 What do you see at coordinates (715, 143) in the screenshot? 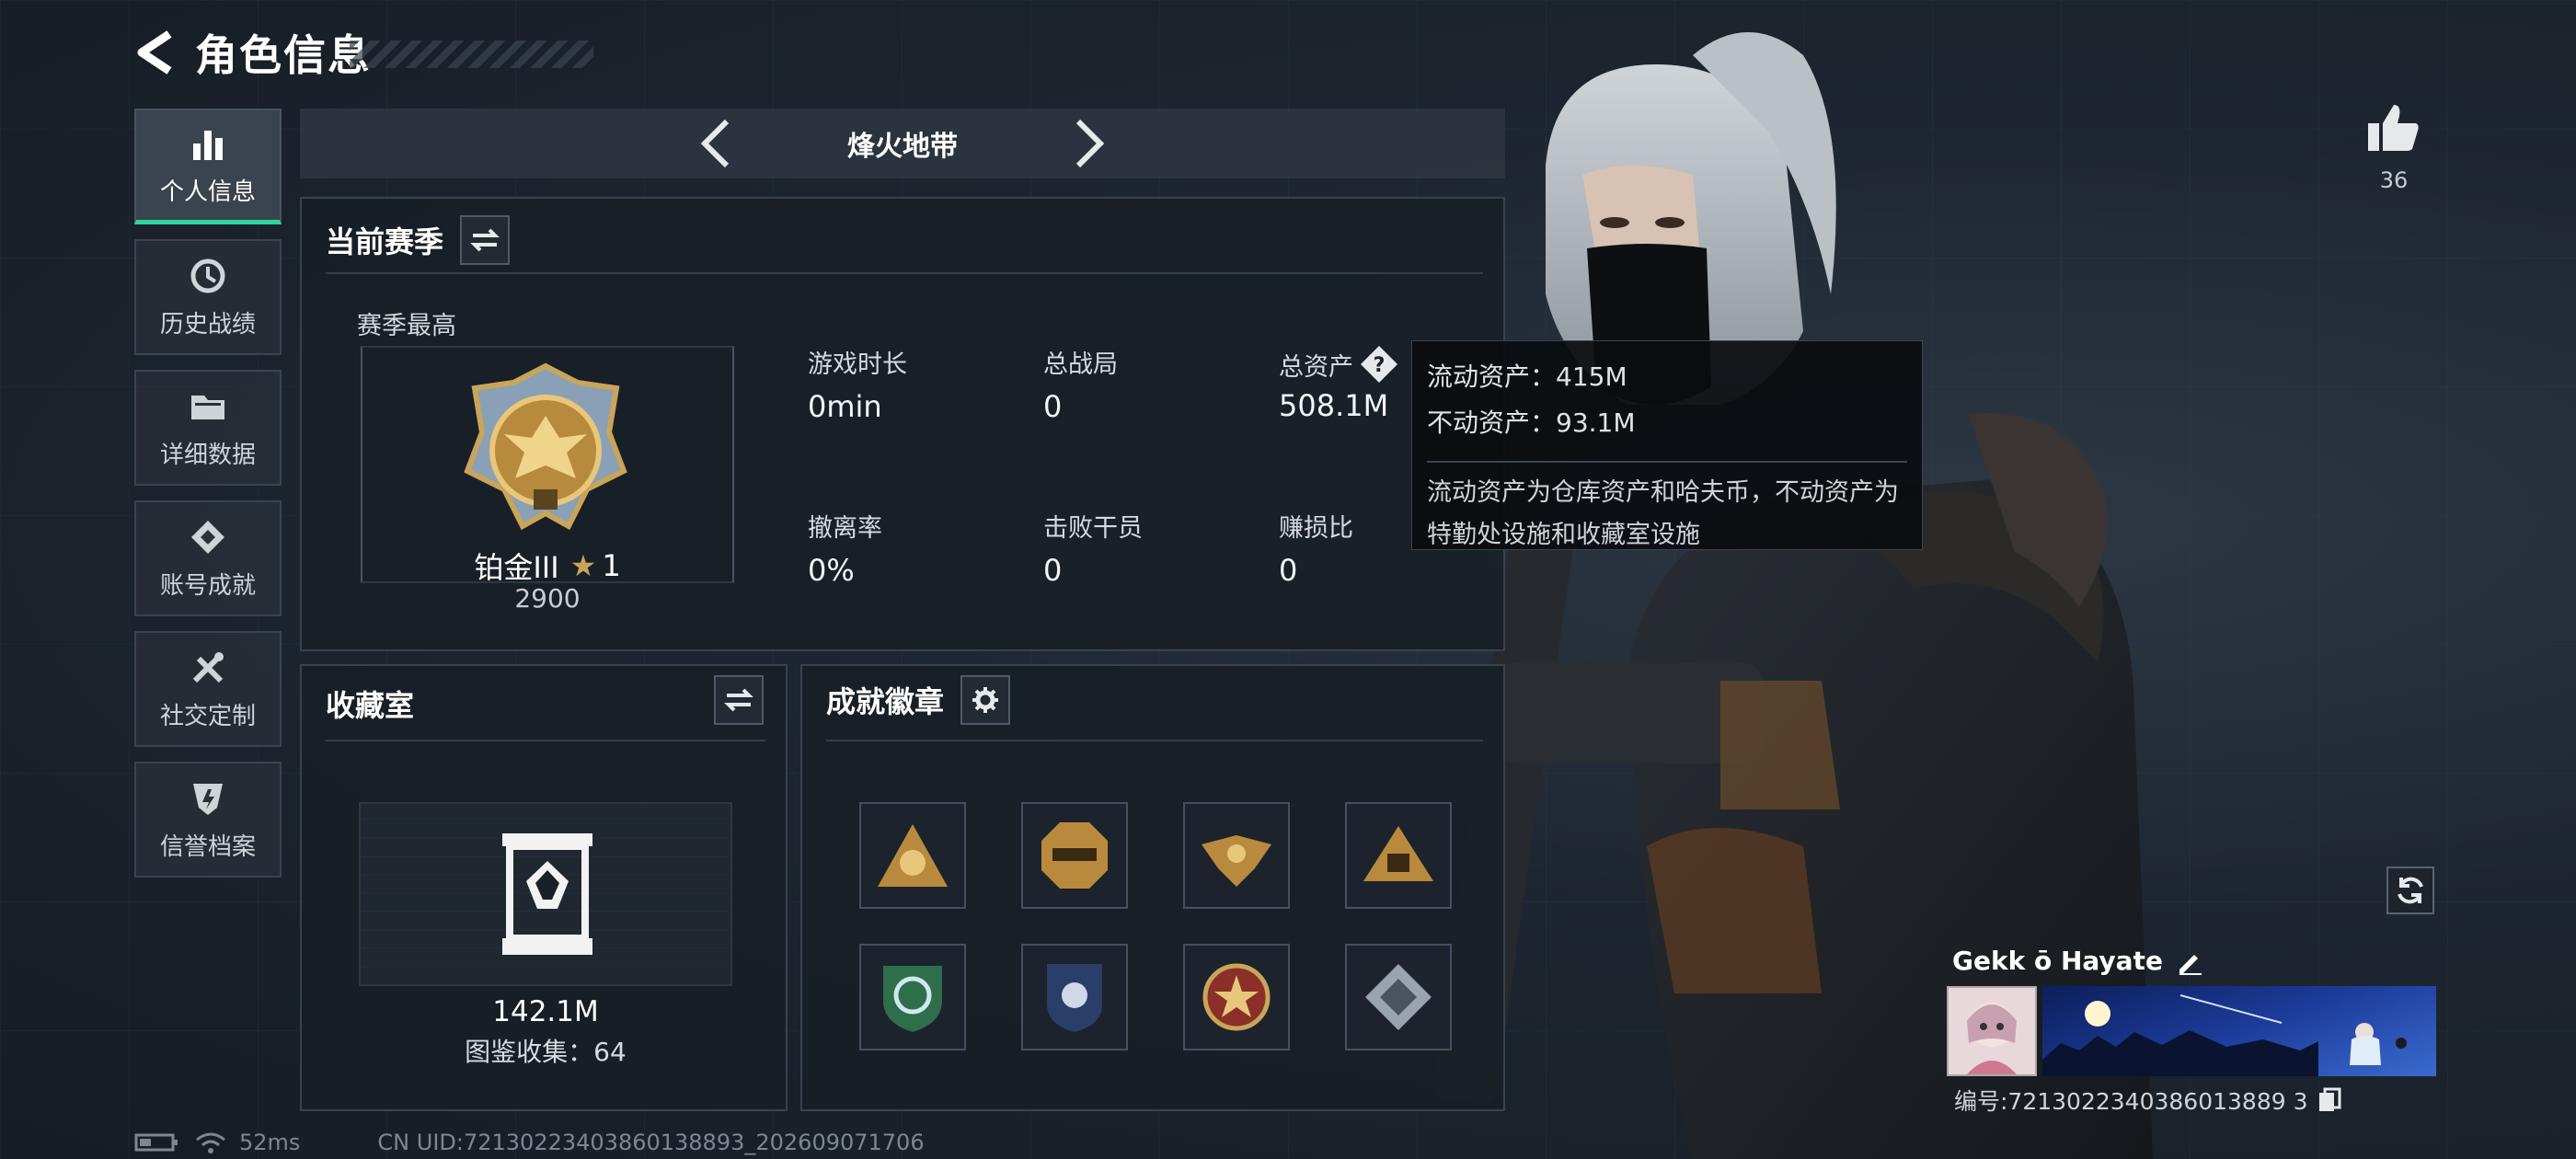
I see `prev-mode-button` at bounding box center [715, 143].